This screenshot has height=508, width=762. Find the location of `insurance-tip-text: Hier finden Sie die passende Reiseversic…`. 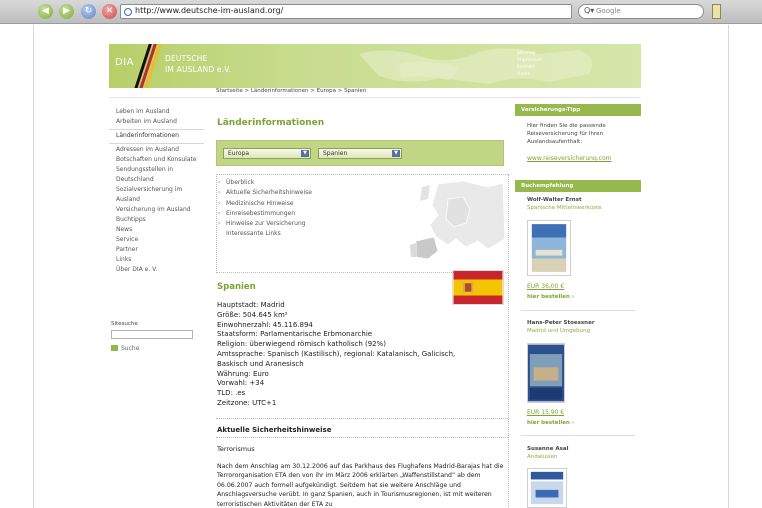

insurance-tip-text: Hier finden Sie die passende Reiseversic… is located at coordinates (566, 134).